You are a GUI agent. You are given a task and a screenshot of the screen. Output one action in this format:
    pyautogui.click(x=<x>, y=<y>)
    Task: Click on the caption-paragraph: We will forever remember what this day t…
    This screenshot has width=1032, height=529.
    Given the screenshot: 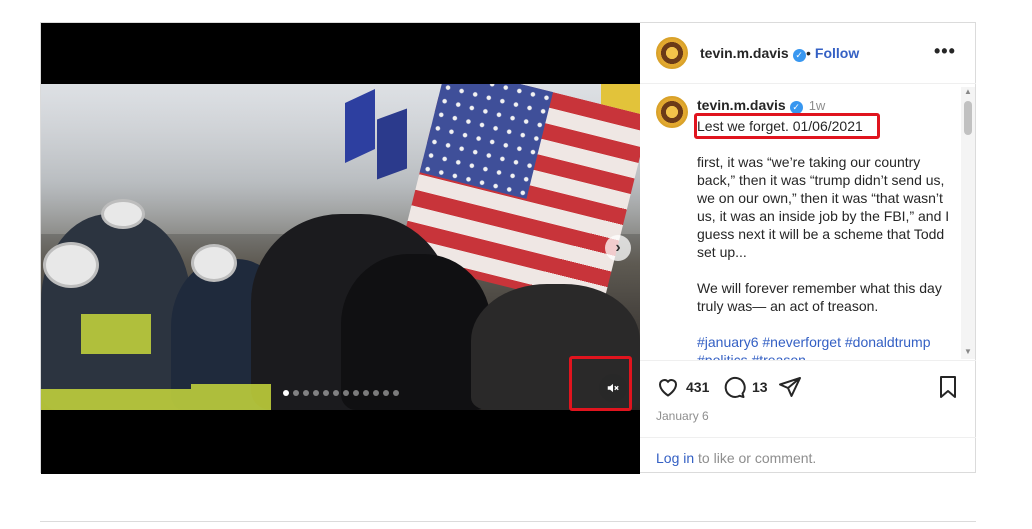 What is the action you would take?
    pyautogui.click(x=819, y=297)
    